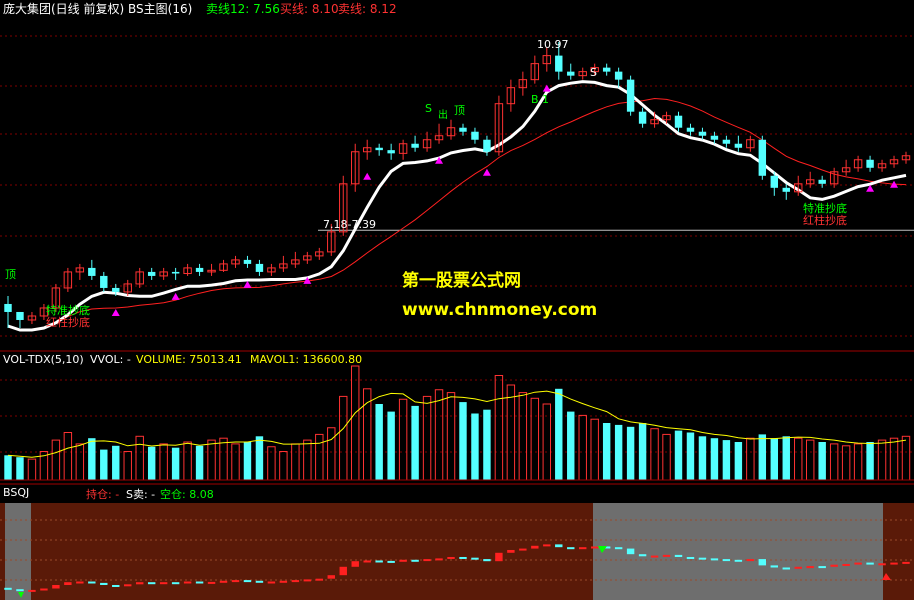  What do you see at coordinates (738, 551) in the screenshot?
I see `bsqj-gray-zone` at bounding box center [738, 551].